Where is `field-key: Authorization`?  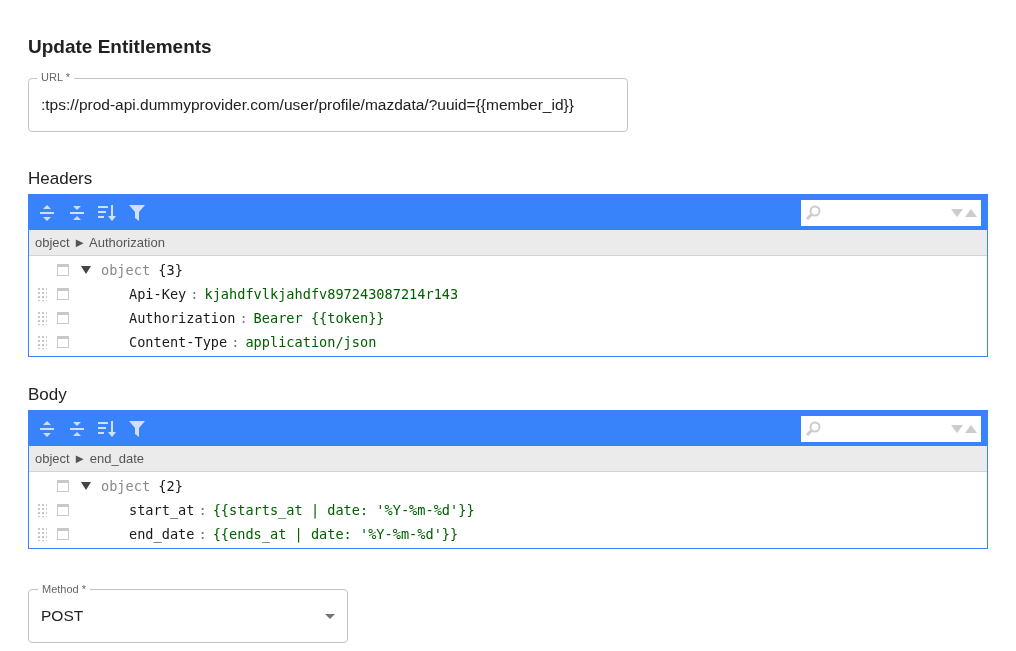 field-key: Authorization is located at coordinates (182, 318).